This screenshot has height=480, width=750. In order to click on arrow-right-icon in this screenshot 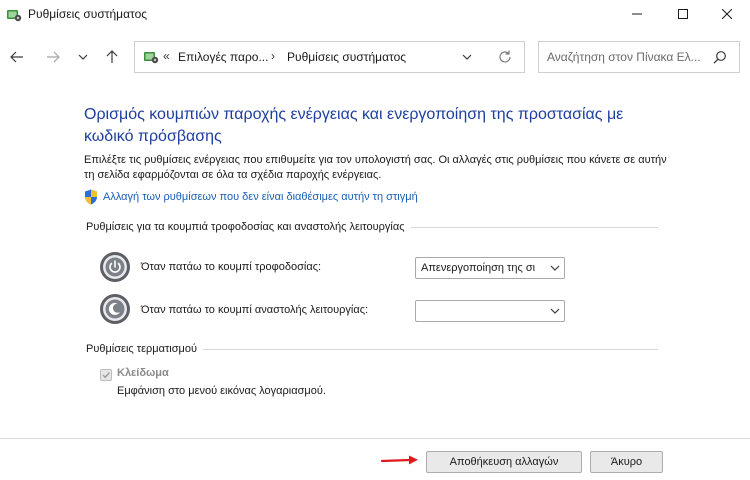, I will do `click(53, 57)`.